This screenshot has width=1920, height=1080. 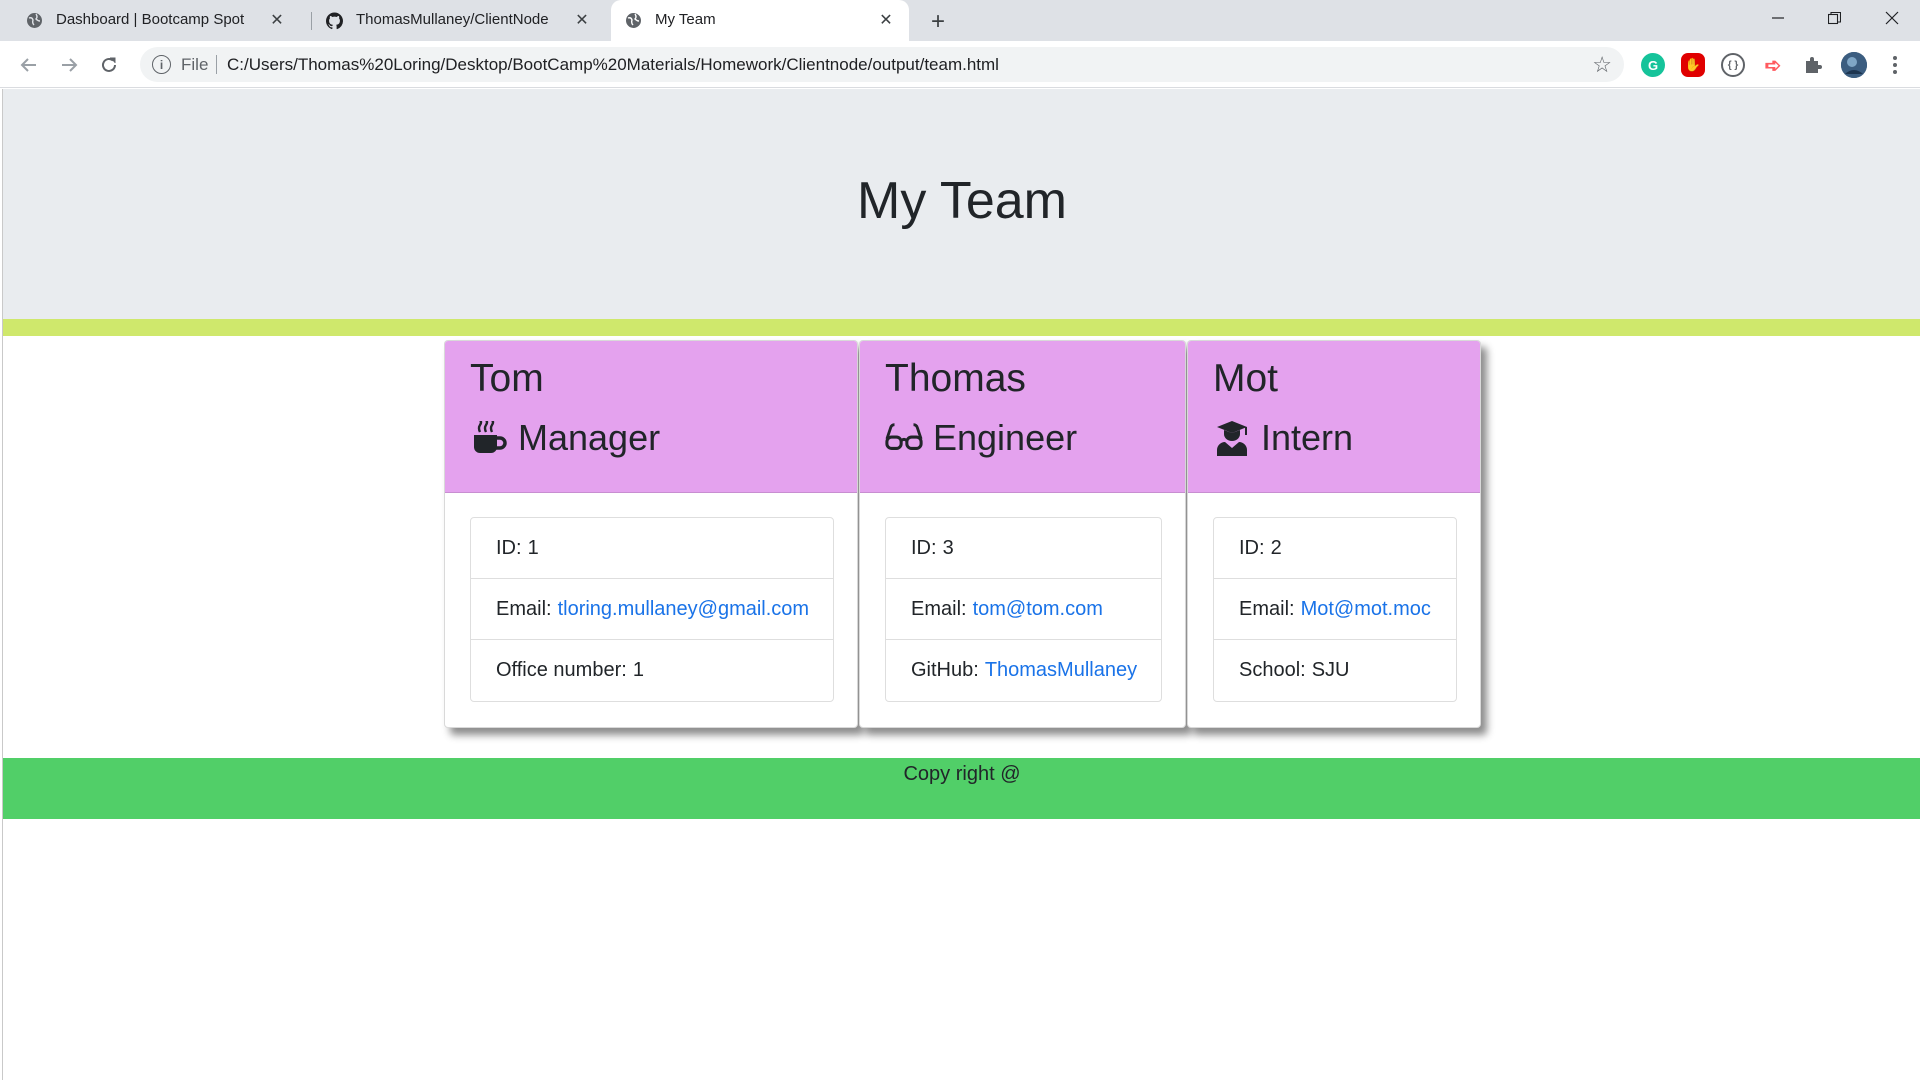 I want to click on employee-name: Thomas, so click(x=955, y=378).